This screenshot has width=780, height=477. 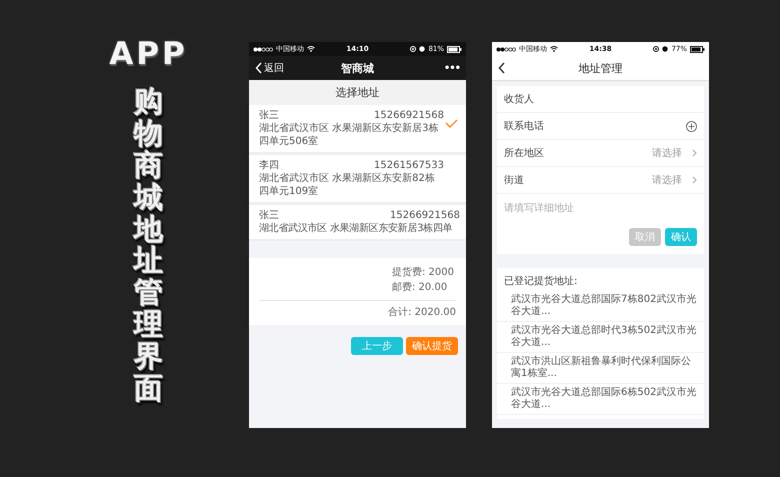 What do you see at coordinates (357, 309) in the screenshot?
I see `total-amount: 合计: 2020.00` at bounding box center [357, 309].